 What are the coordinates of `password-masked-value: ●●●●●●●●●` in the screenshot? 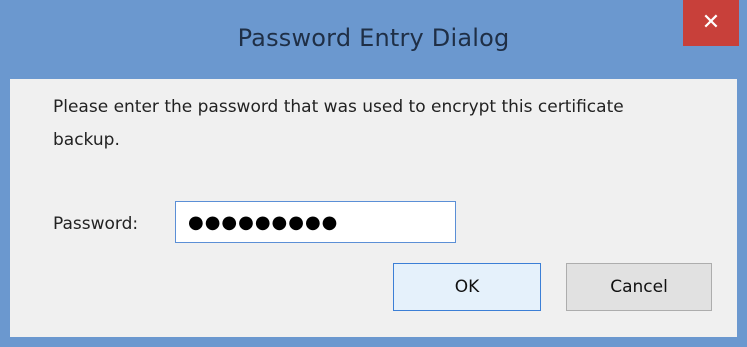 It's located at (263, 222).